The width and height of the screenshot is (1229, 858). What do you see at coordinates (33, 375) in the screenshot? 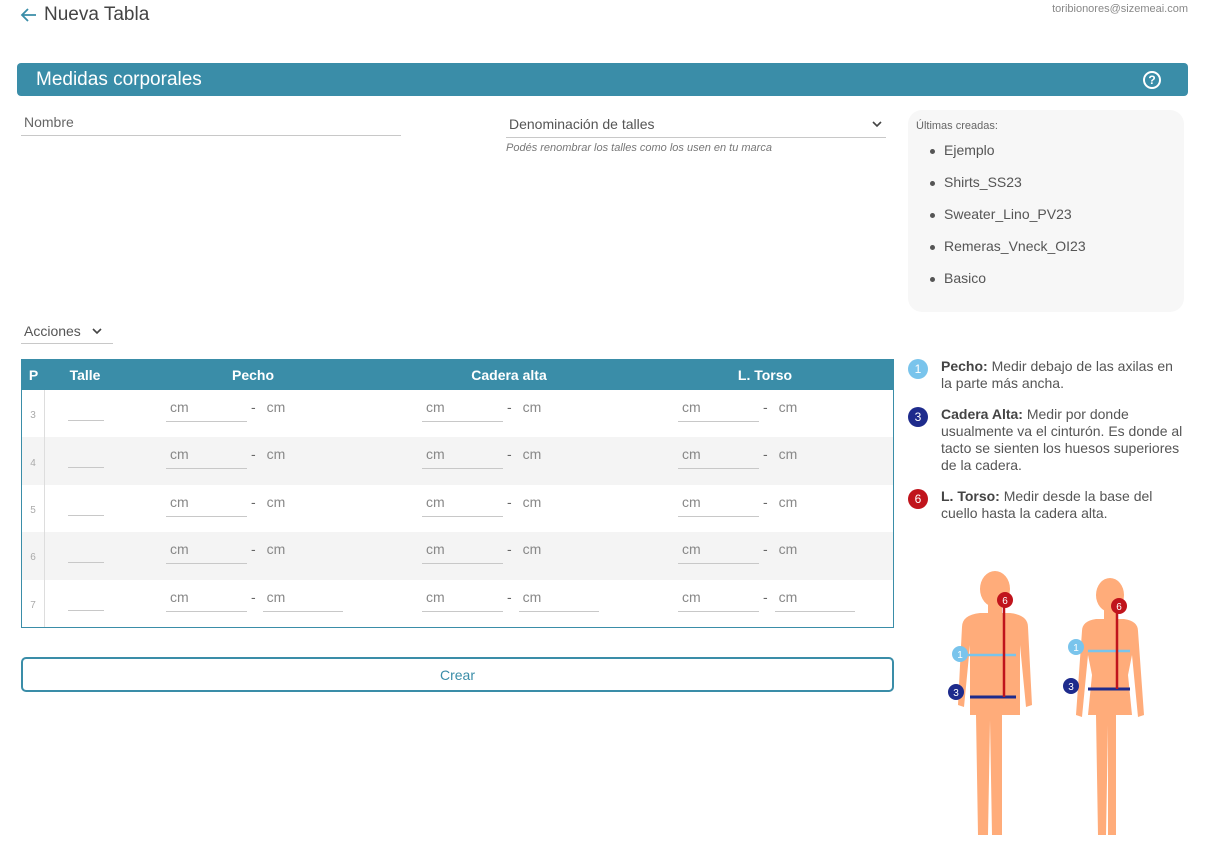
I see `header-p: P` at bounding box center [33, 375].